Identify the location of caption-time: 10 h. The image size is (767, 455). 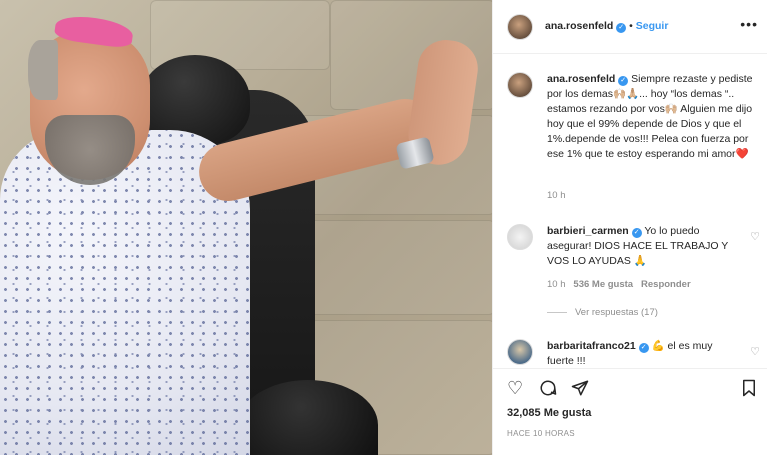
(556, 195).